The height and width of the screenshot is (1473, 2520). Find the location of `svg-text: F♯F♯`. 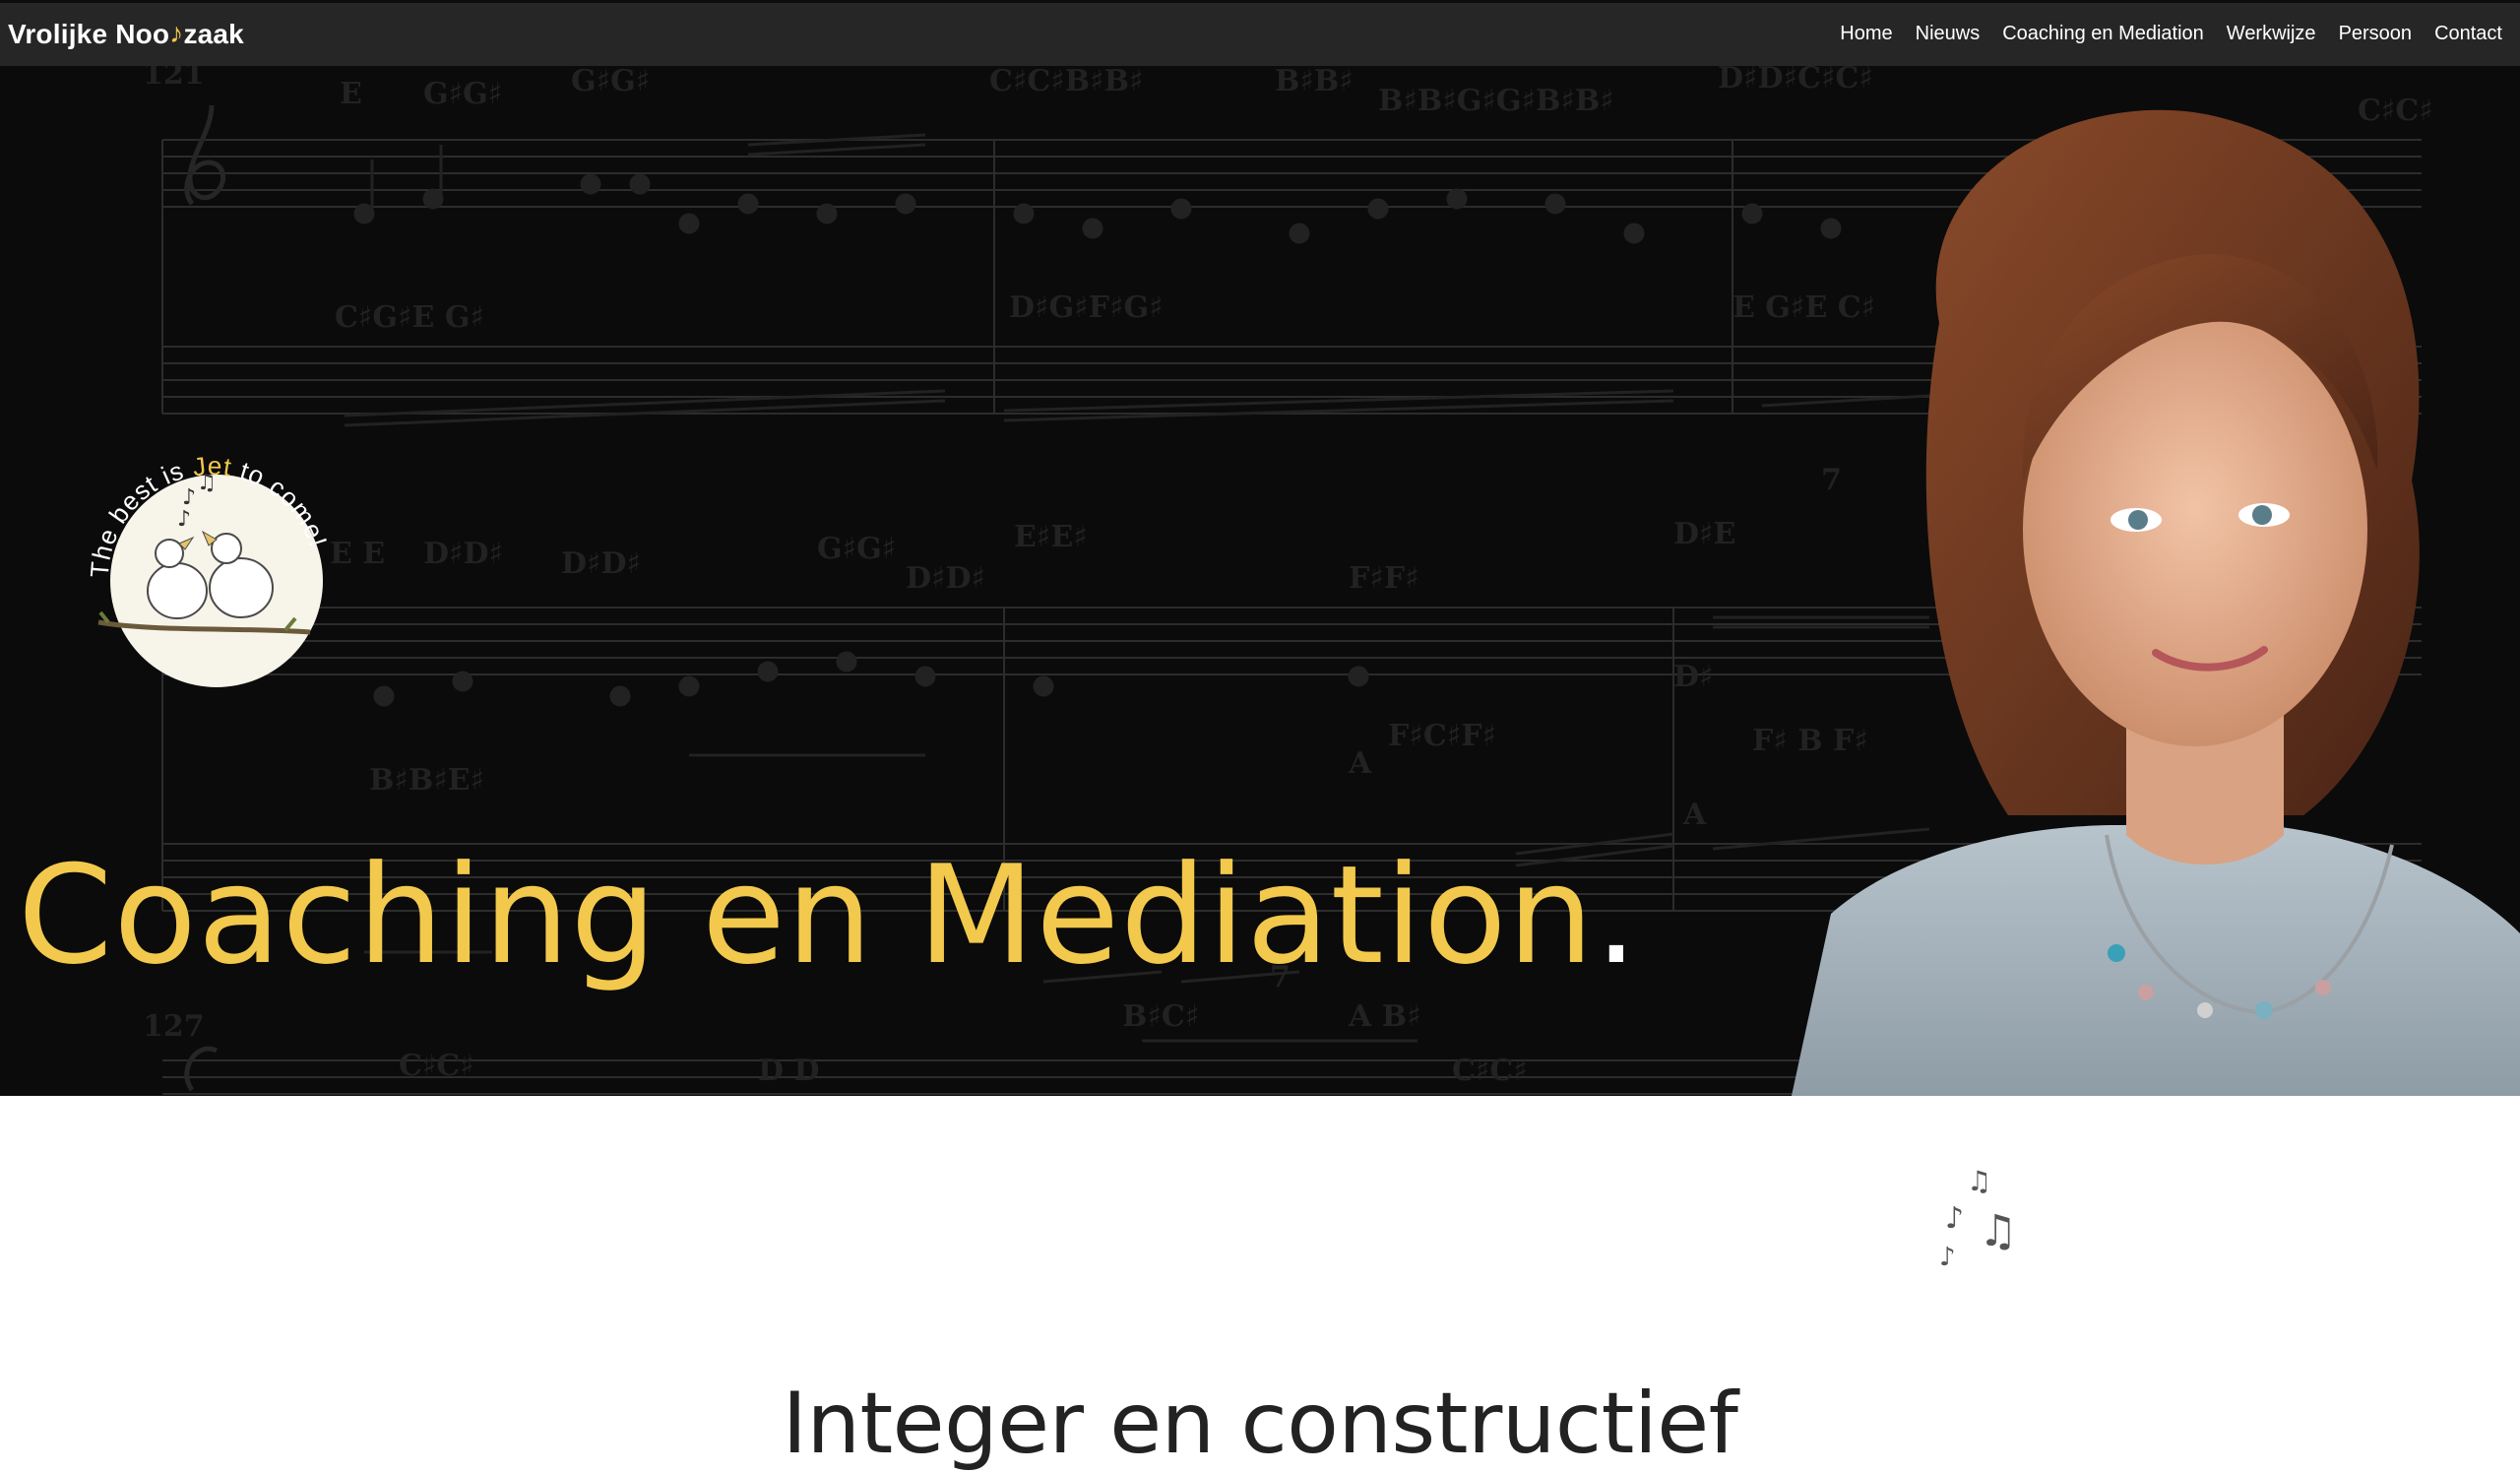

svg-text: F♯F♯ is located at coordinates (1384, 578).